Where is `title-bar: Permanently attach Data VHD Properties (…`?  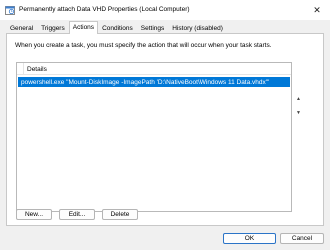 title-bar: Permanently attach Data VHD Properties (… is located at coordinates (165, 10).